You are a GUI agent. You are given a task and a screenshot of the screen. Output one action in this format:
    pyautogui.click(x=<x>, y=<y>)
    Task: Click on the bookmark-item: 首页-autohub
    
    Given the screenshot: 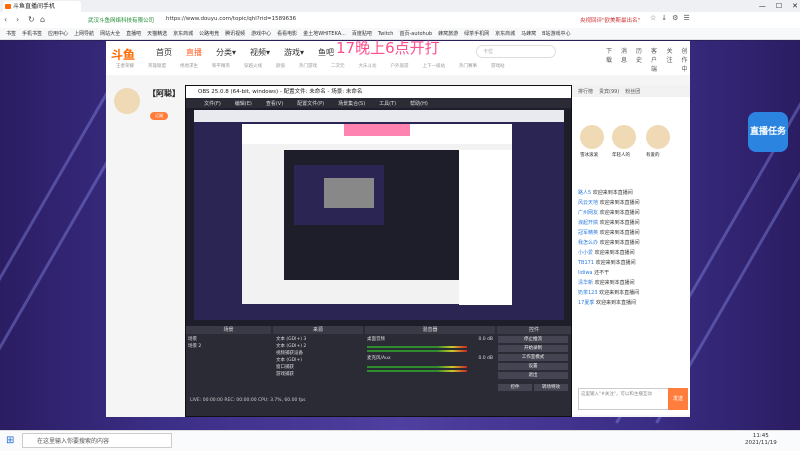 What is the action you would take?
    pyautogui.click(x=415, y=33)
    